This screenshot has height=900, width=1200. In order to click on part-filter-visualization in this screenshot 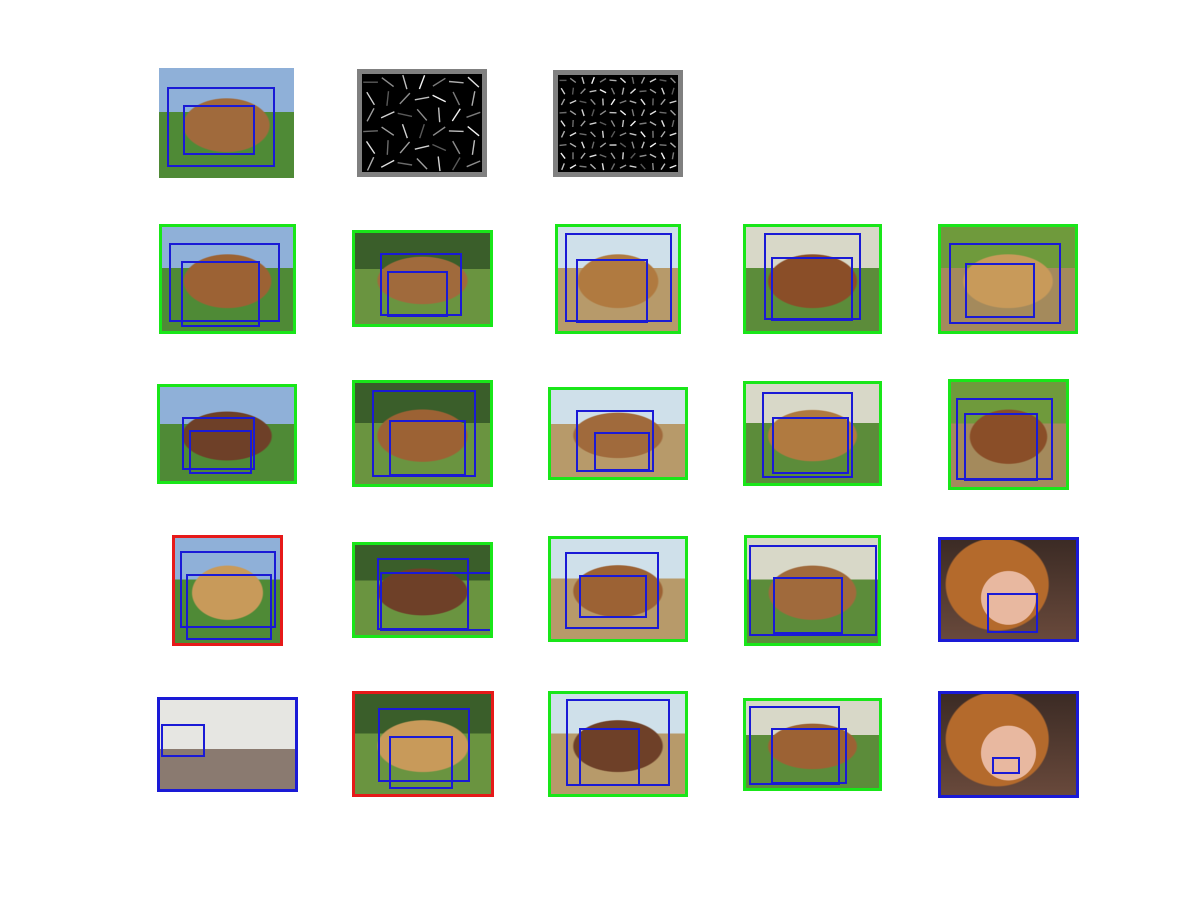, I will do `click(618, 123)`.